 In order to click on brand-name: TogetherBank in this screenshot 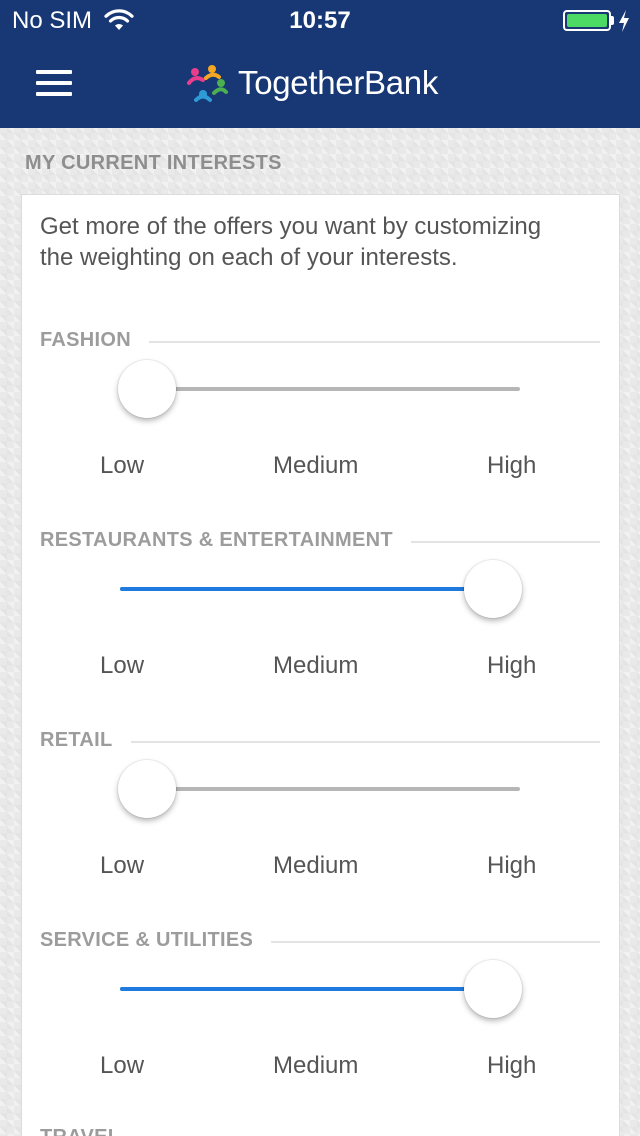, I will do `click(338, 82)`.